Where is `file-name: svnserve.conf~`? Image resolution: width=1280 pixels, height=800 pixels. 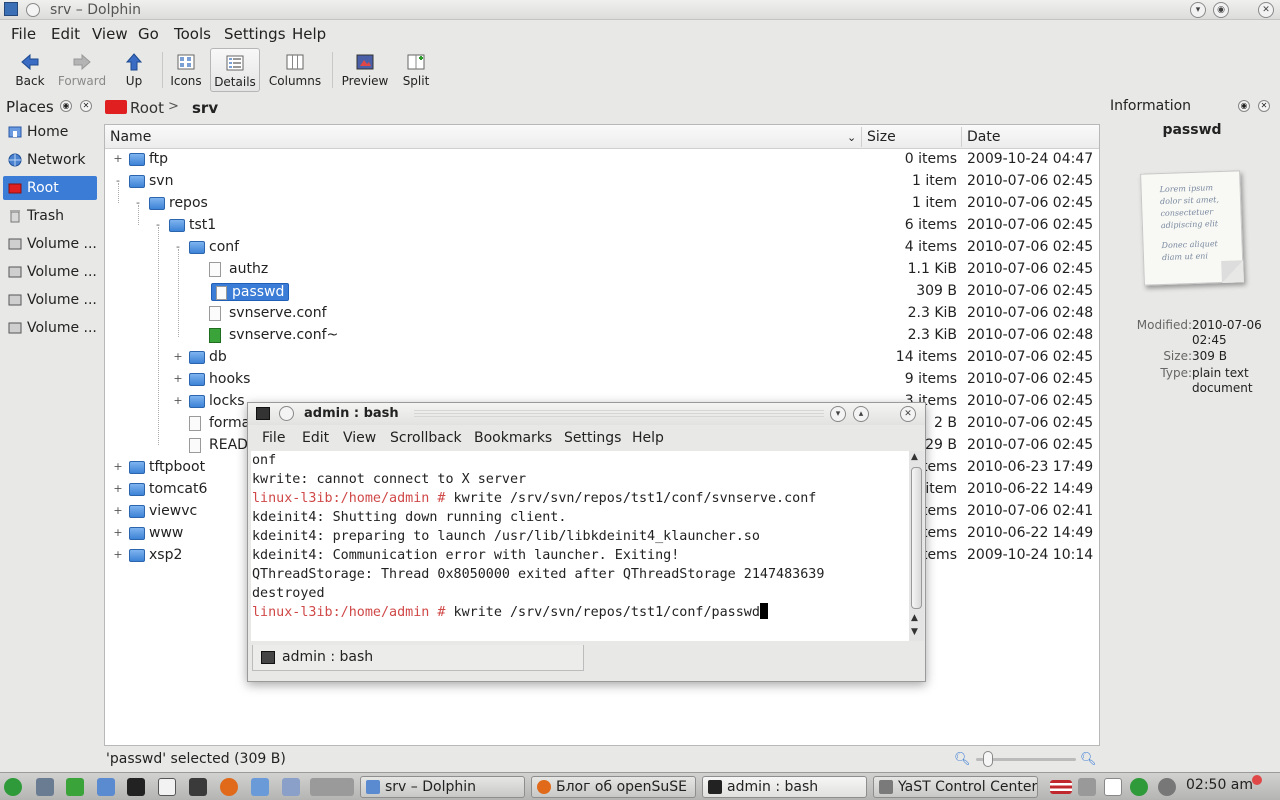
file-name: svnserve.conf~ is located at coordinates (283, 335).